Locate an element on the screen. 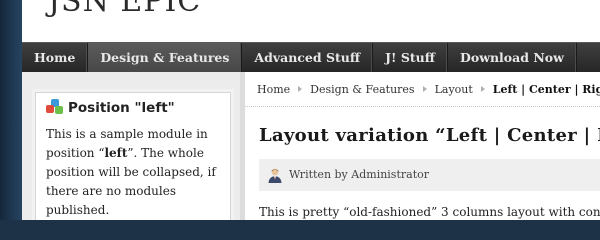 This screenshot has height=240, width=600. module-title-row: Position "left" is located at coordinates (110, 107).